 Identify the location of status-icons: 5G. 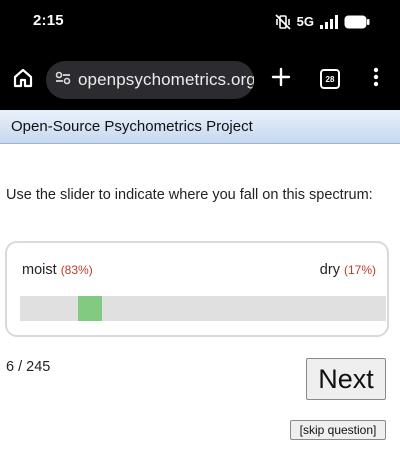
(322, 22).